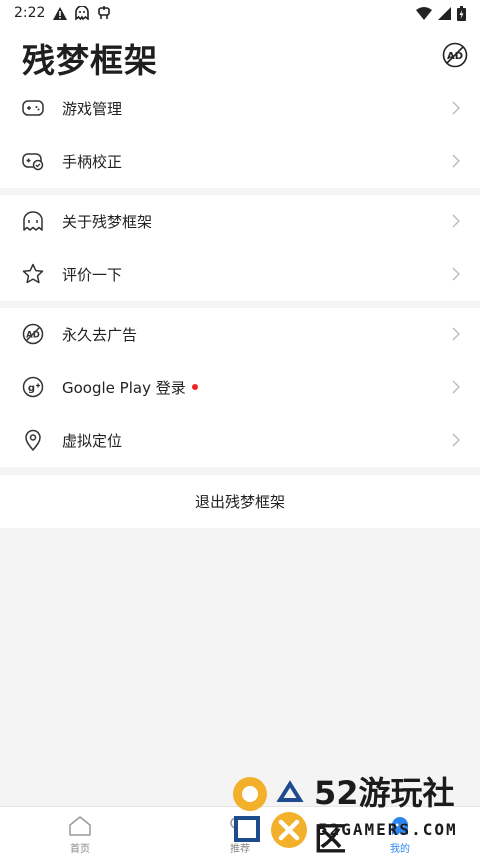 Image resolution: width=480 pixels, height=854 pixels. I want to click on google-plus-icon: g, so click(33, 387).